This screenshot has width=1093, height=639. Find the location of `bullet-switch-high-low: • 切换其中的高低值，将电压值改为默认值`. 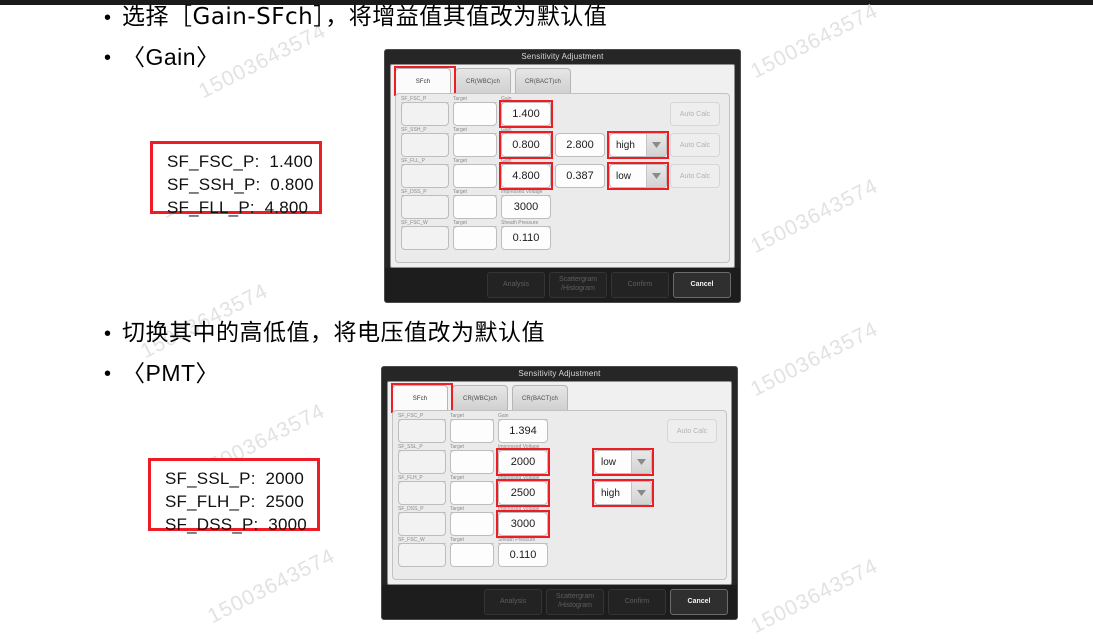

bullet-switch-high-low: • 切换其中的高低值，将电压值改为默认值 is located at coordinates (324, 333).